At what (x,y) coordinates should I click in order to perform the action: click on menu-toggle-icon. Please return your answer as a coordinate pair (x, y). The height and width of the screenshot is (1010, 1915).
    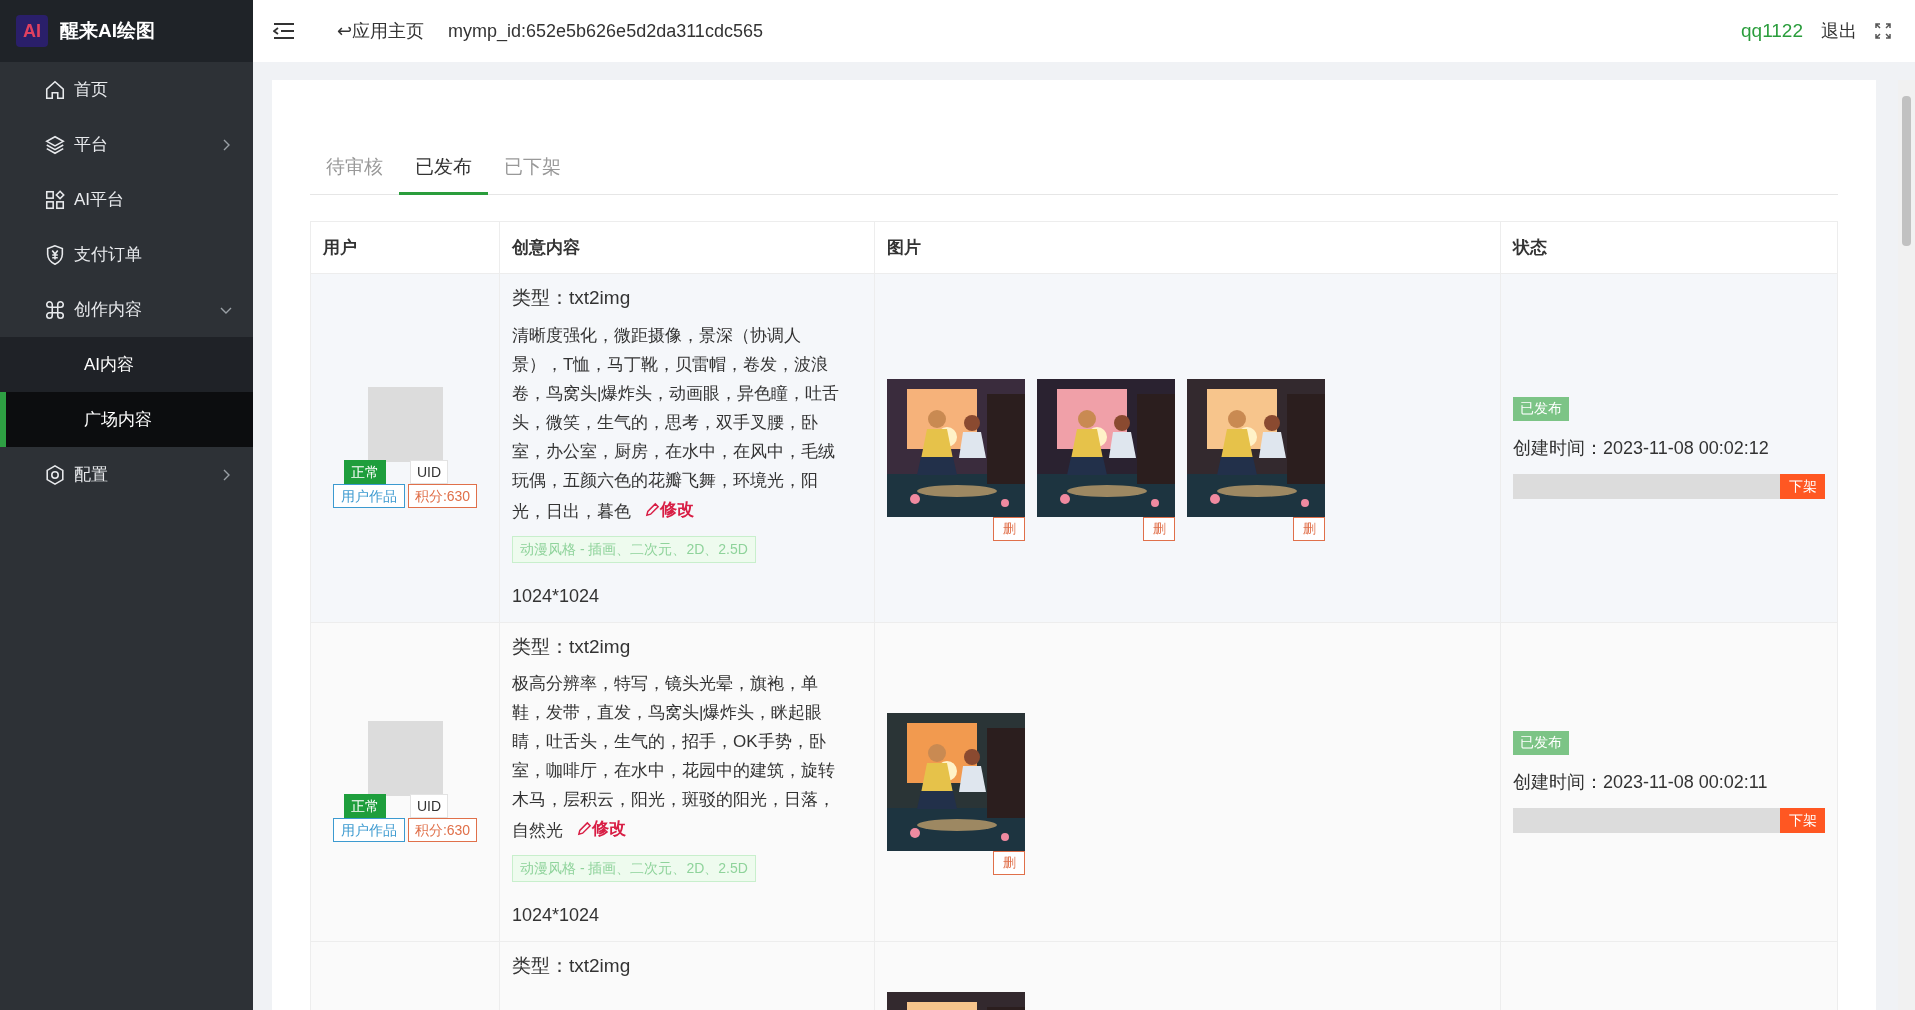
    Looking at the image, I should click on (284, 31).